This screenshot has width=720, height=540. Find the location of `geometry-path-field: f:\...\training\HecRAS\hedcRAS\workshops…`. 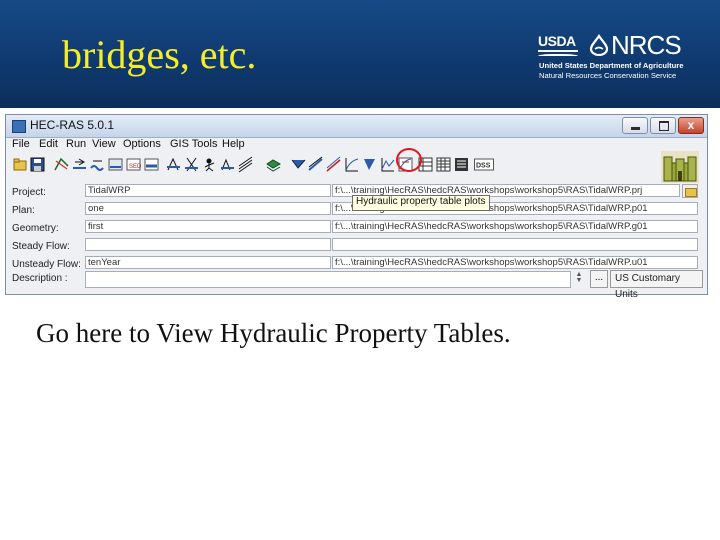

geometry-path-field: f:\...\training\HecRAS\hedcRAS\workshops… is located at coordinates (515, 226).